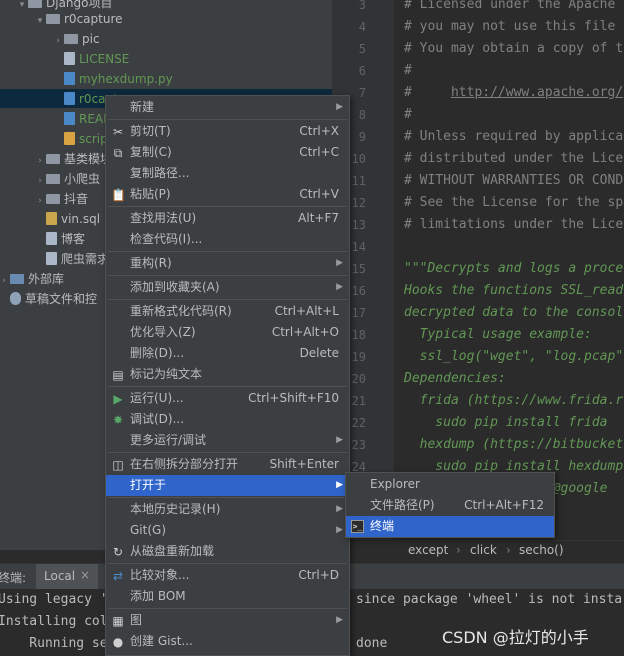  I want to click on terminal-line: Running se, so click(54, 643).